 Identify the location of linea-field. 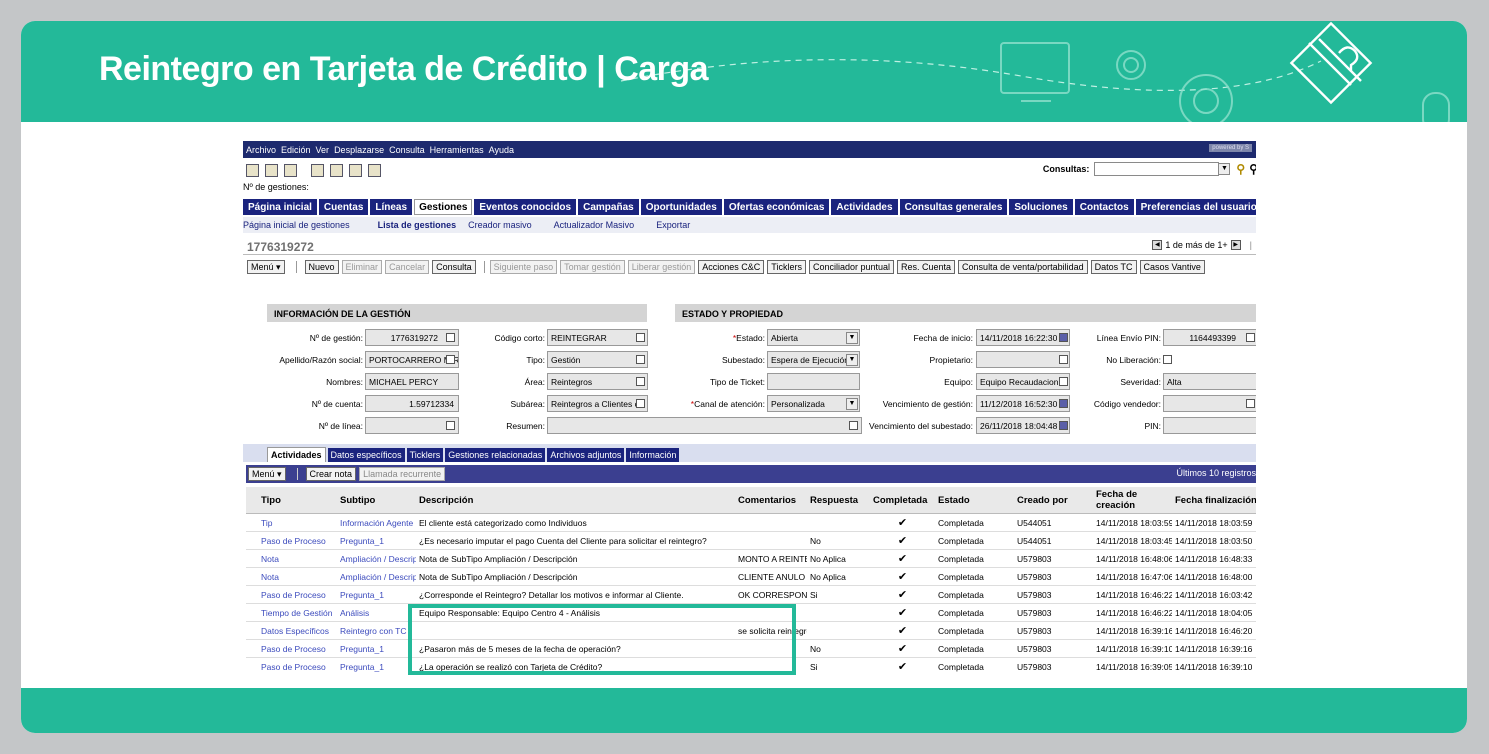
(412, 425).